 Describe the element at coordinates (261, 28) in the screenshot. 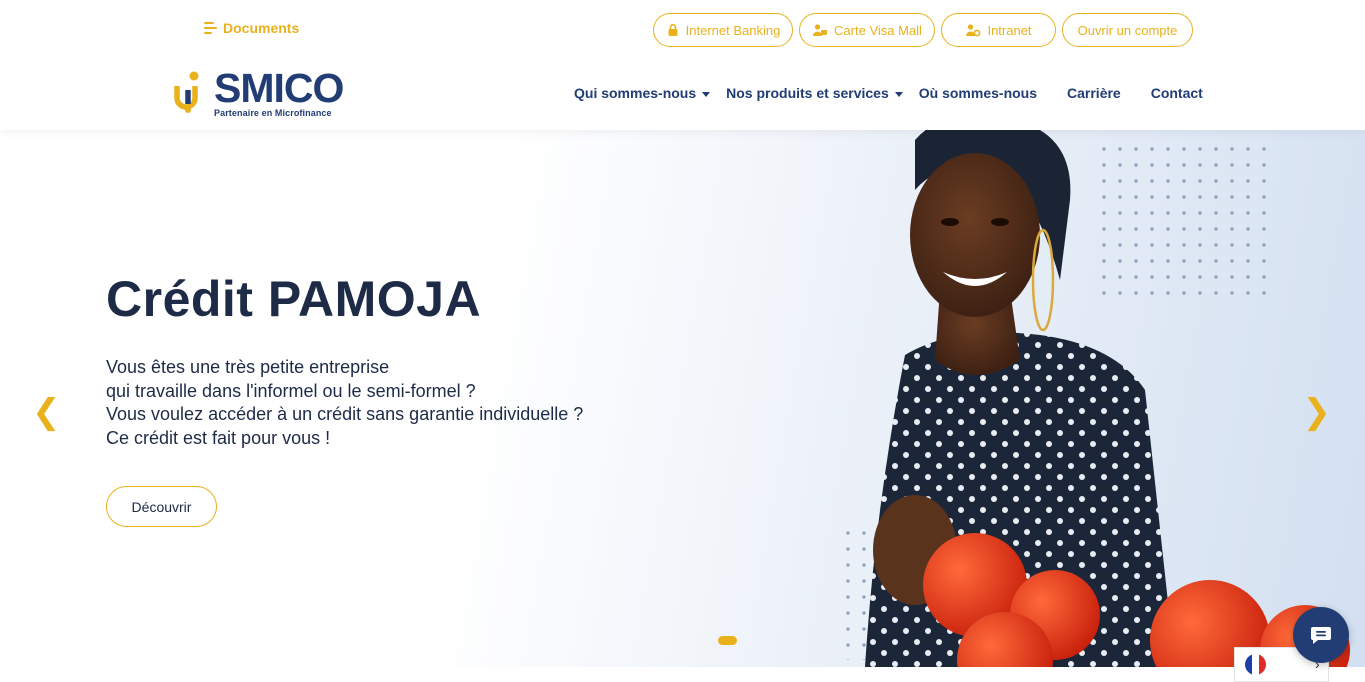

I see `documents-label: Documents` at that location.